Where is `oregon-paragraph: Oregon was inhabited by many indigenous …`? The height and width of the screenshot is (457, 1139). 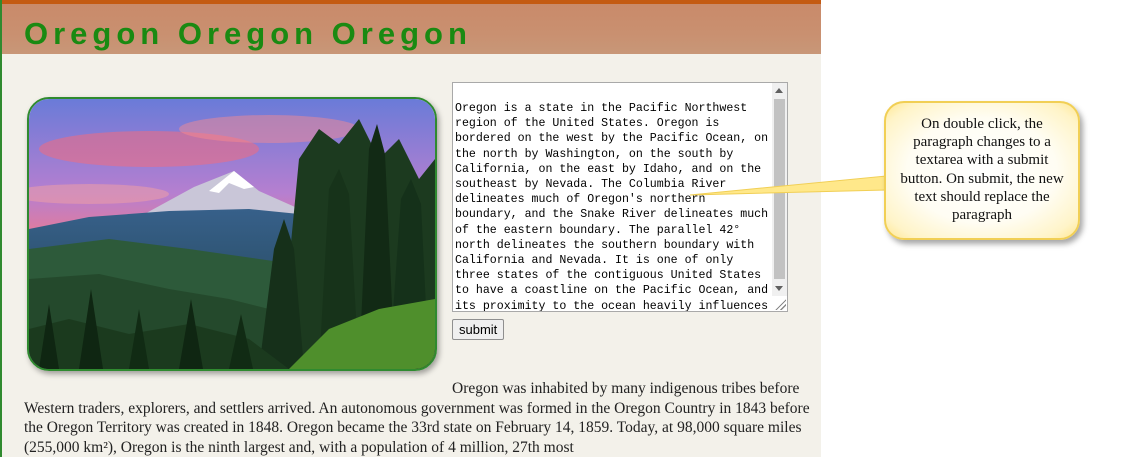
oregon-paragraph: Oregon was inhabited by many indigenous … is located at coordinates (417, 418).